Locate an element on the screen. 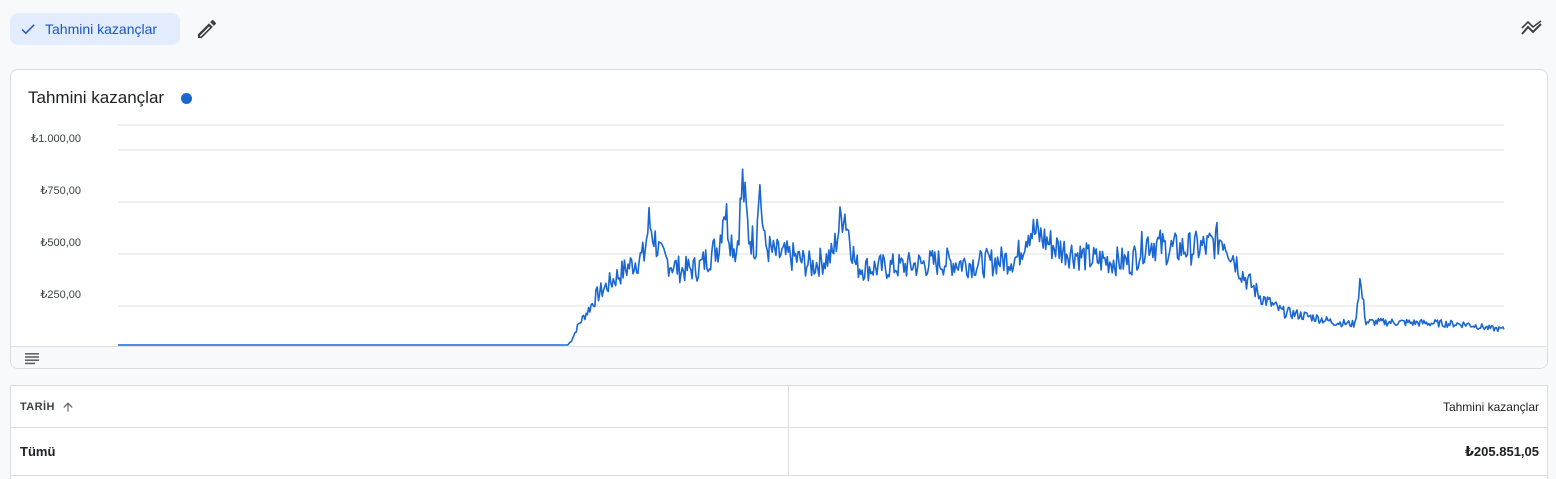 The width and height of the screenshot is (1556, 479). y-tick-label: ₺500,00 is located at coordinates (60, 243).